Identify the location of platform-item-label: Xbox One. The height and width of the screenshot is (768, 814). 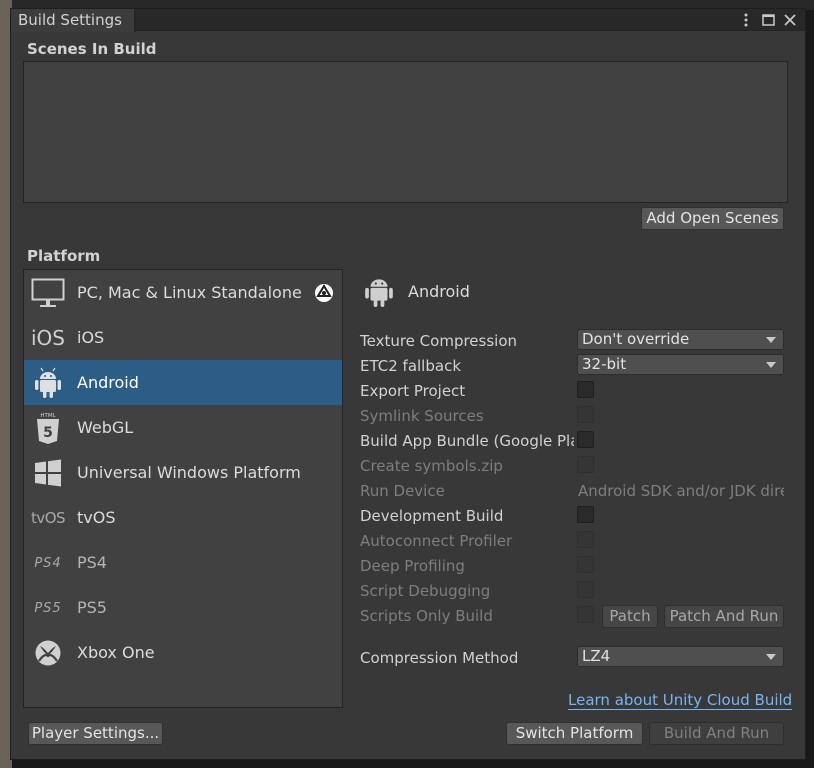
(116, 652).